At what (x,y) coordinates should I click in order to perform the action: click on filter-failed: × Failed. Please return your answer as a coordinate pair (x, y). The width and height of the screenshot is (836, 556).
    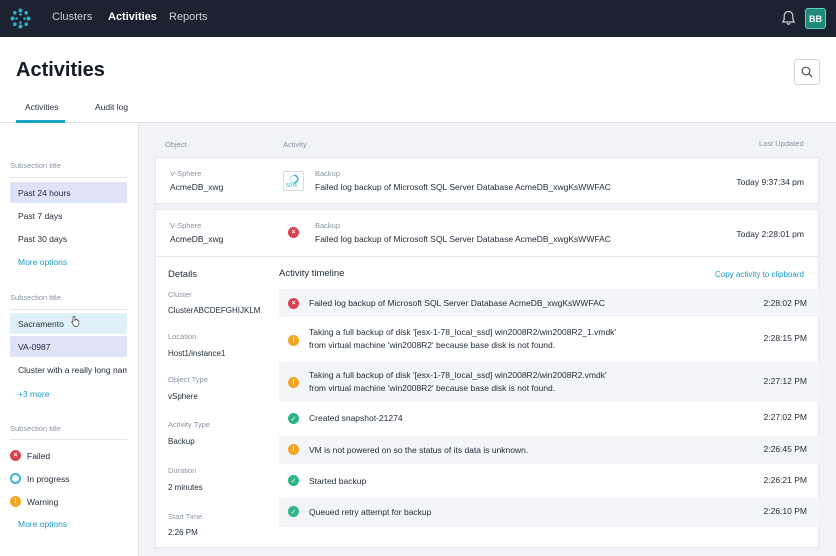
    Looking at the image, I should click on (30, 455).